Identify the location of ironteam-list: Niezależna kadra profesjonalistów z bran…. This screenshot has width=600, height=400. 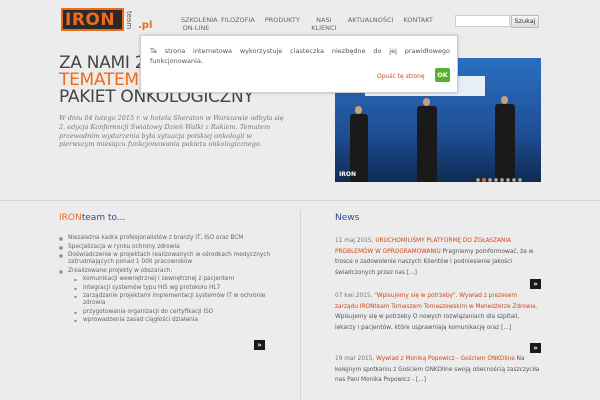
(174, 280).